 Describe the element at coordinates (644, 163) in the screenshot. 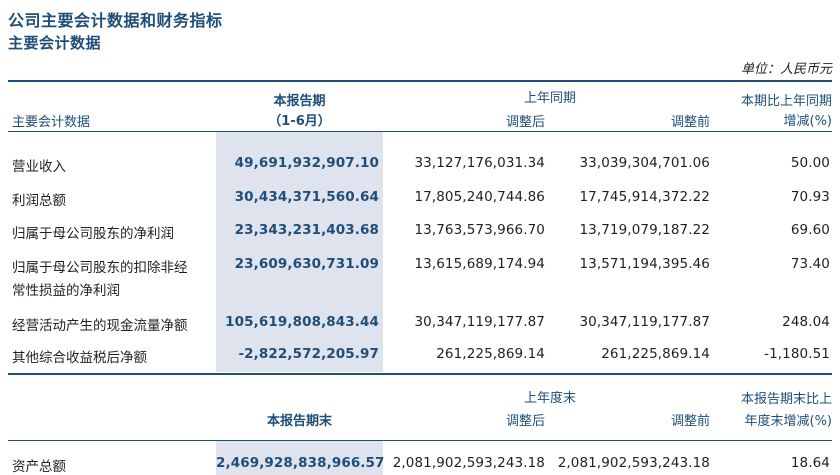

I see `row-adjusted-before: 33,039,304,701.06` at that location.